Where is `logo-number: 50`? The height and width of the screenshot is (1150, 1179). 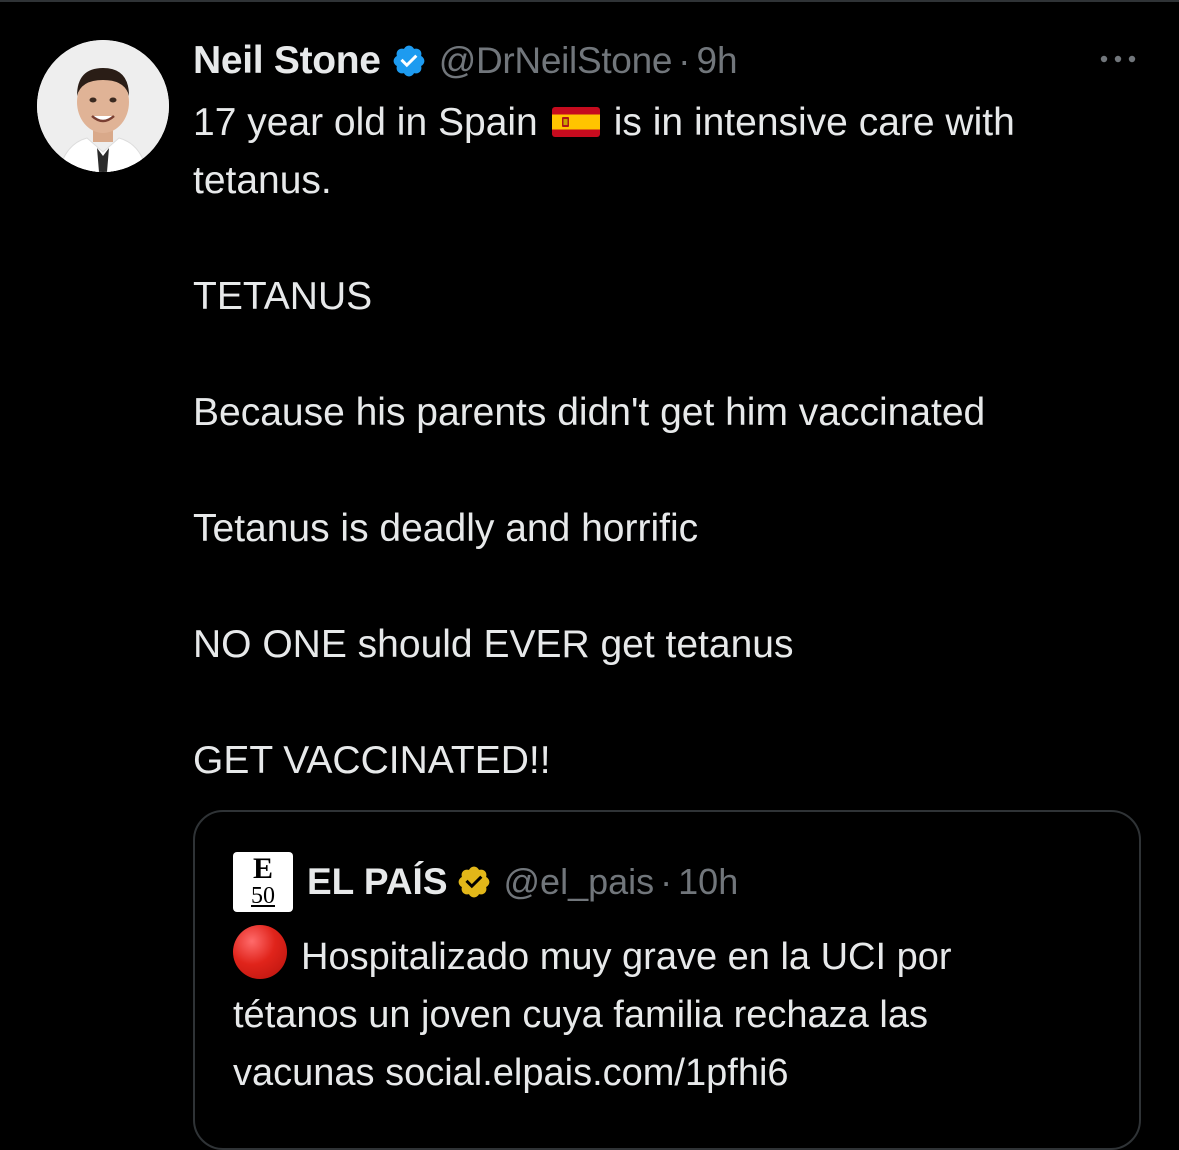 logo-number: 50 is located at coordinates (263, 896).